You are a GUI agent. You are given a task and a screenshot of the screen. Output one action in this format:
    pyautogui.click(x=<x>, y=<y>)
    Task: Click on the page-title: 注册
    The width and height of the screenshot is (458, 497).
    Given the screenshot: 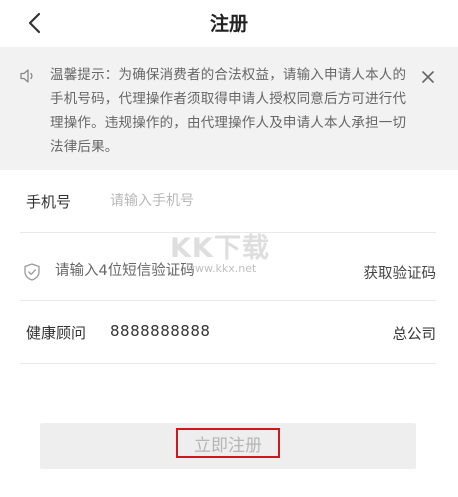 What is the action you would take?
    pyautogui.click(x=228, y=24)
    